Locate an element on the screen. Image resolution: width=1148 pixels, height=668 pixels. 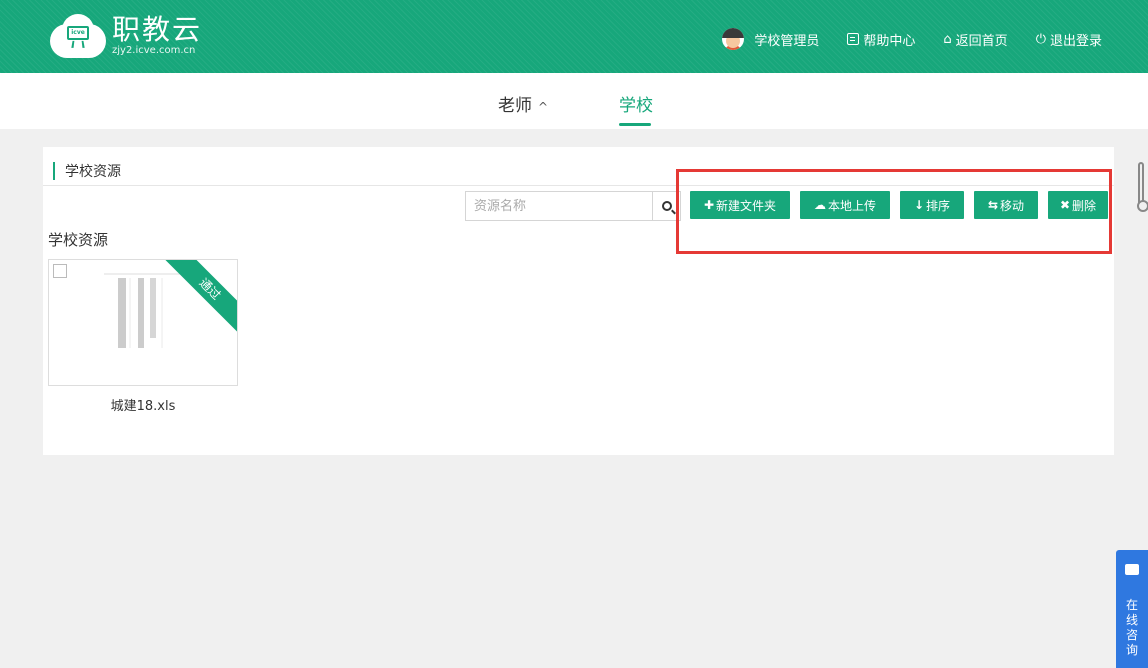
help-label: 帮助中心 is located at coordinates (889, 41).